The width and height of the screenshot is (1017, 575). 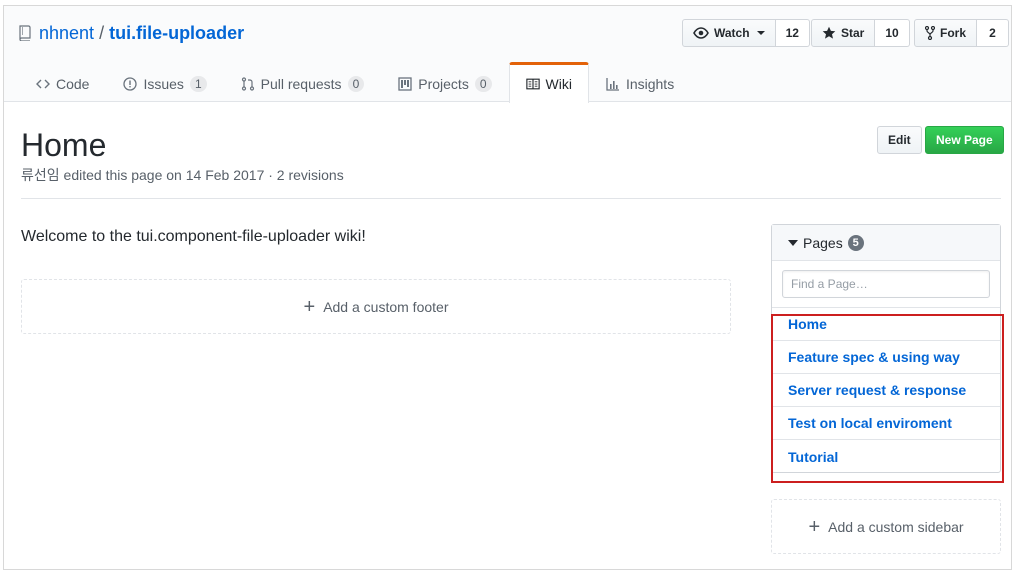 I want to click on pull-request-icon, so click(x=247, y=83).